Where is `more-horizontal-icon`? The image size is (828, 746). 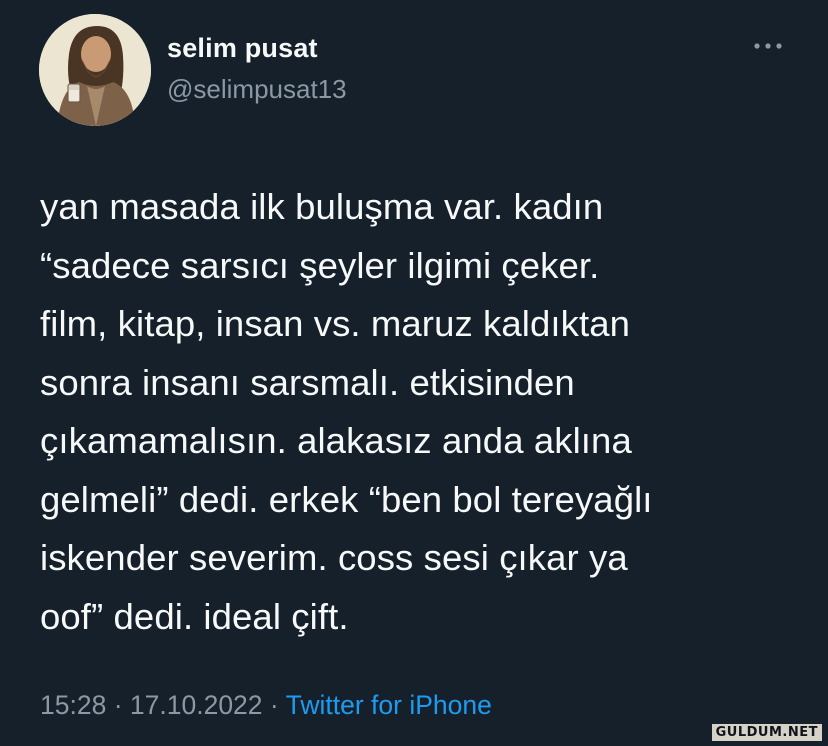 more-horizontal-icon is located at coordinates (768, 46).